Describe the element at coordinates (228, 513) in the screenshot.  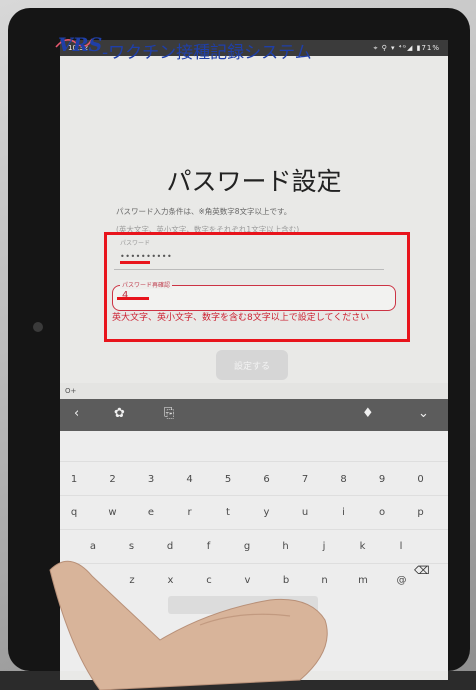
I see `key-t: t` at that location.